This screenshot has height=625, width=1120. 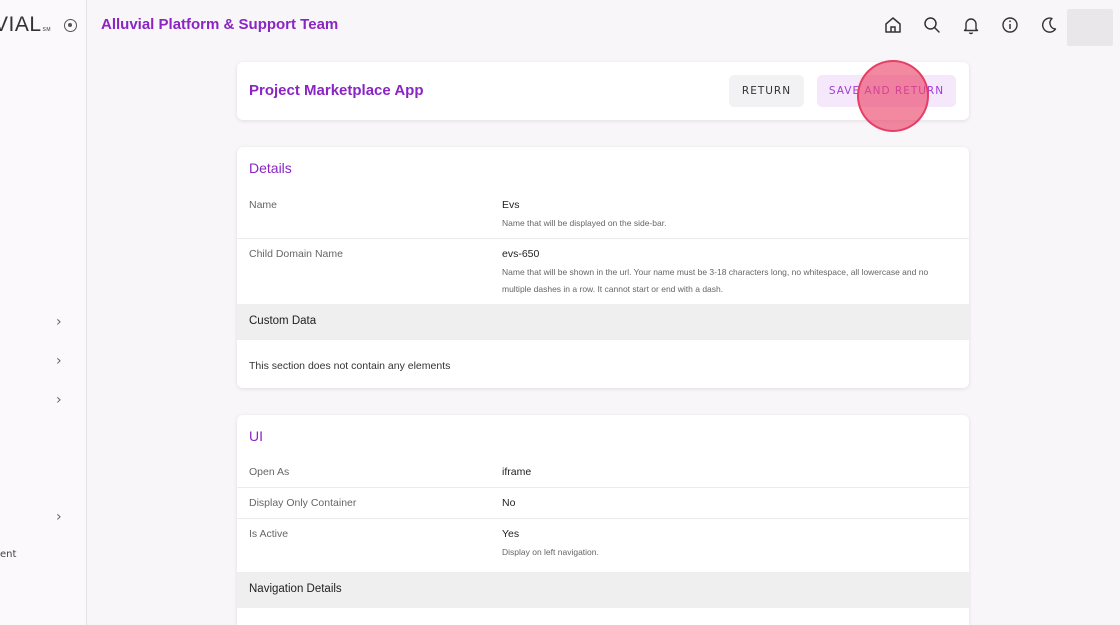 I want to click on is-active-value: Yes, so click(x=511, y=534).